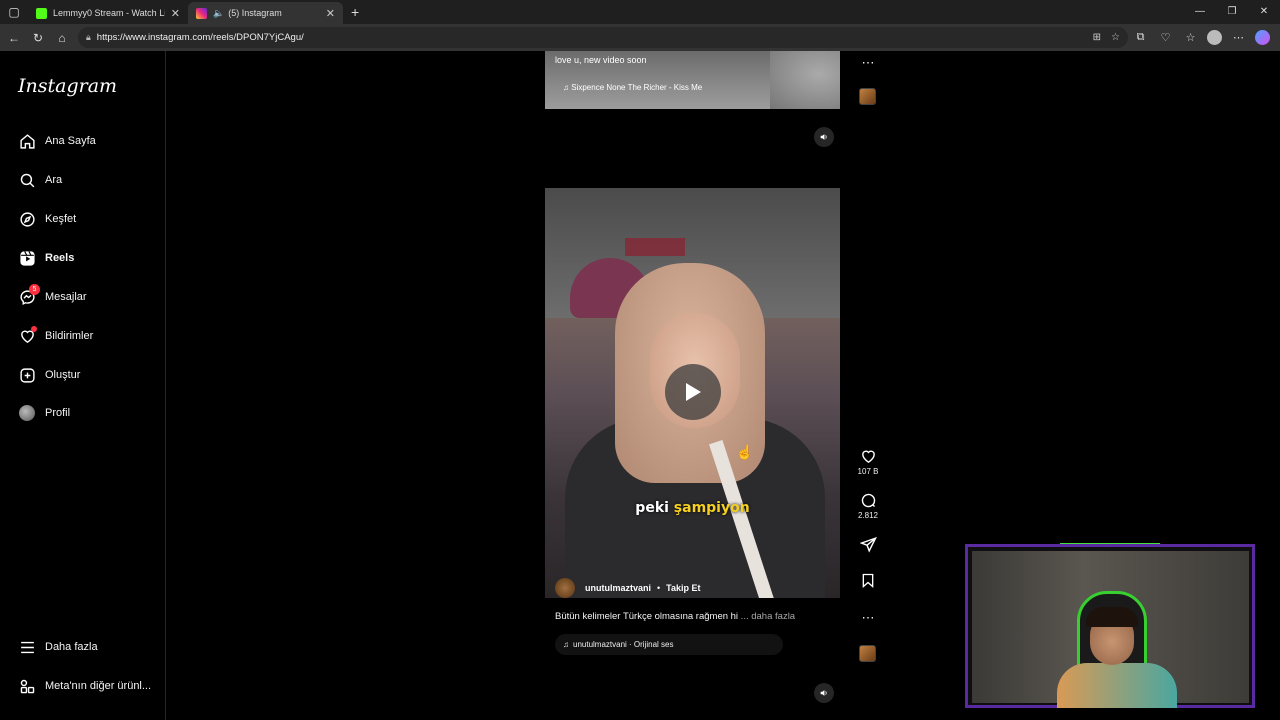 The image size is (1280, 720). I want to click on author-username: unutulmaztvani, so click(618, 588).